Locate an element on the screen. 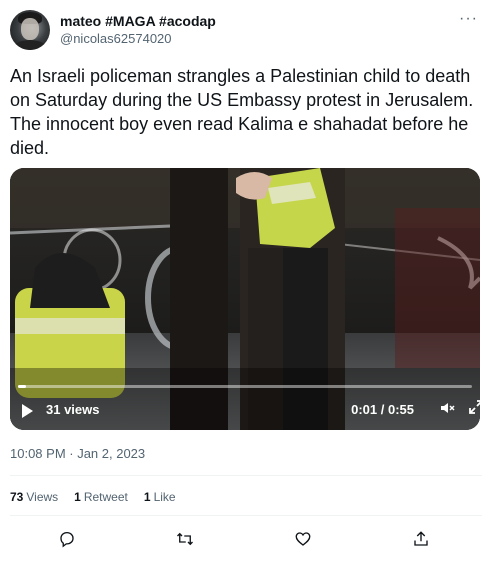 This screenshot has height=572, width=492. like-label: Like is located at coordinates (164, 497).